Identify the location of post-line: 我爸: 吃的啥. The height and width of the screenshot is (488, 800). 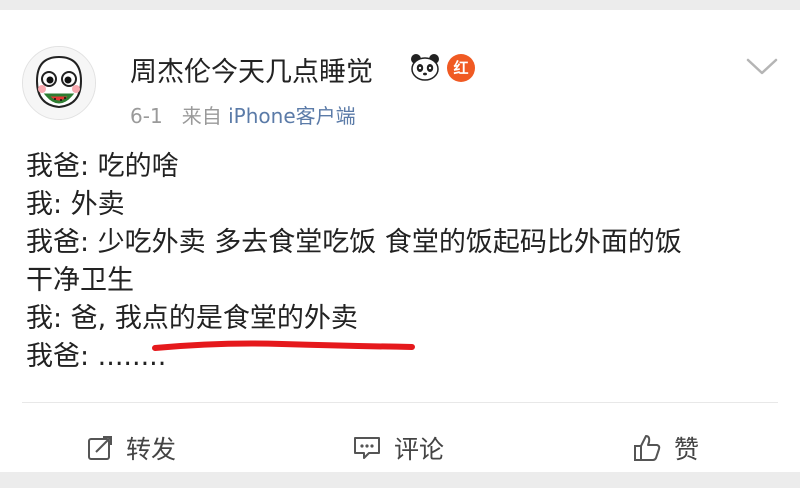
(102, 166).